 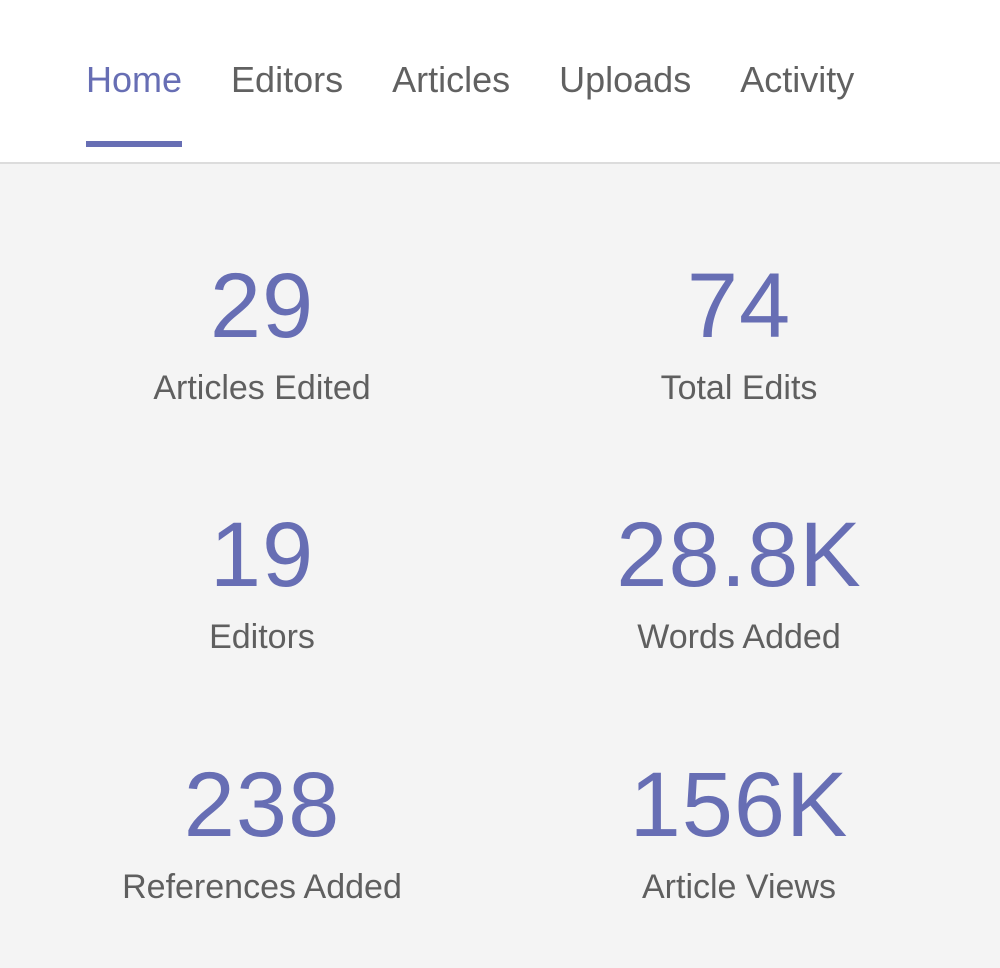 What do you see at coordinates (739, 805) in the screenshot?
I see `stat-value: 156K` at bounding box center [739, 805].